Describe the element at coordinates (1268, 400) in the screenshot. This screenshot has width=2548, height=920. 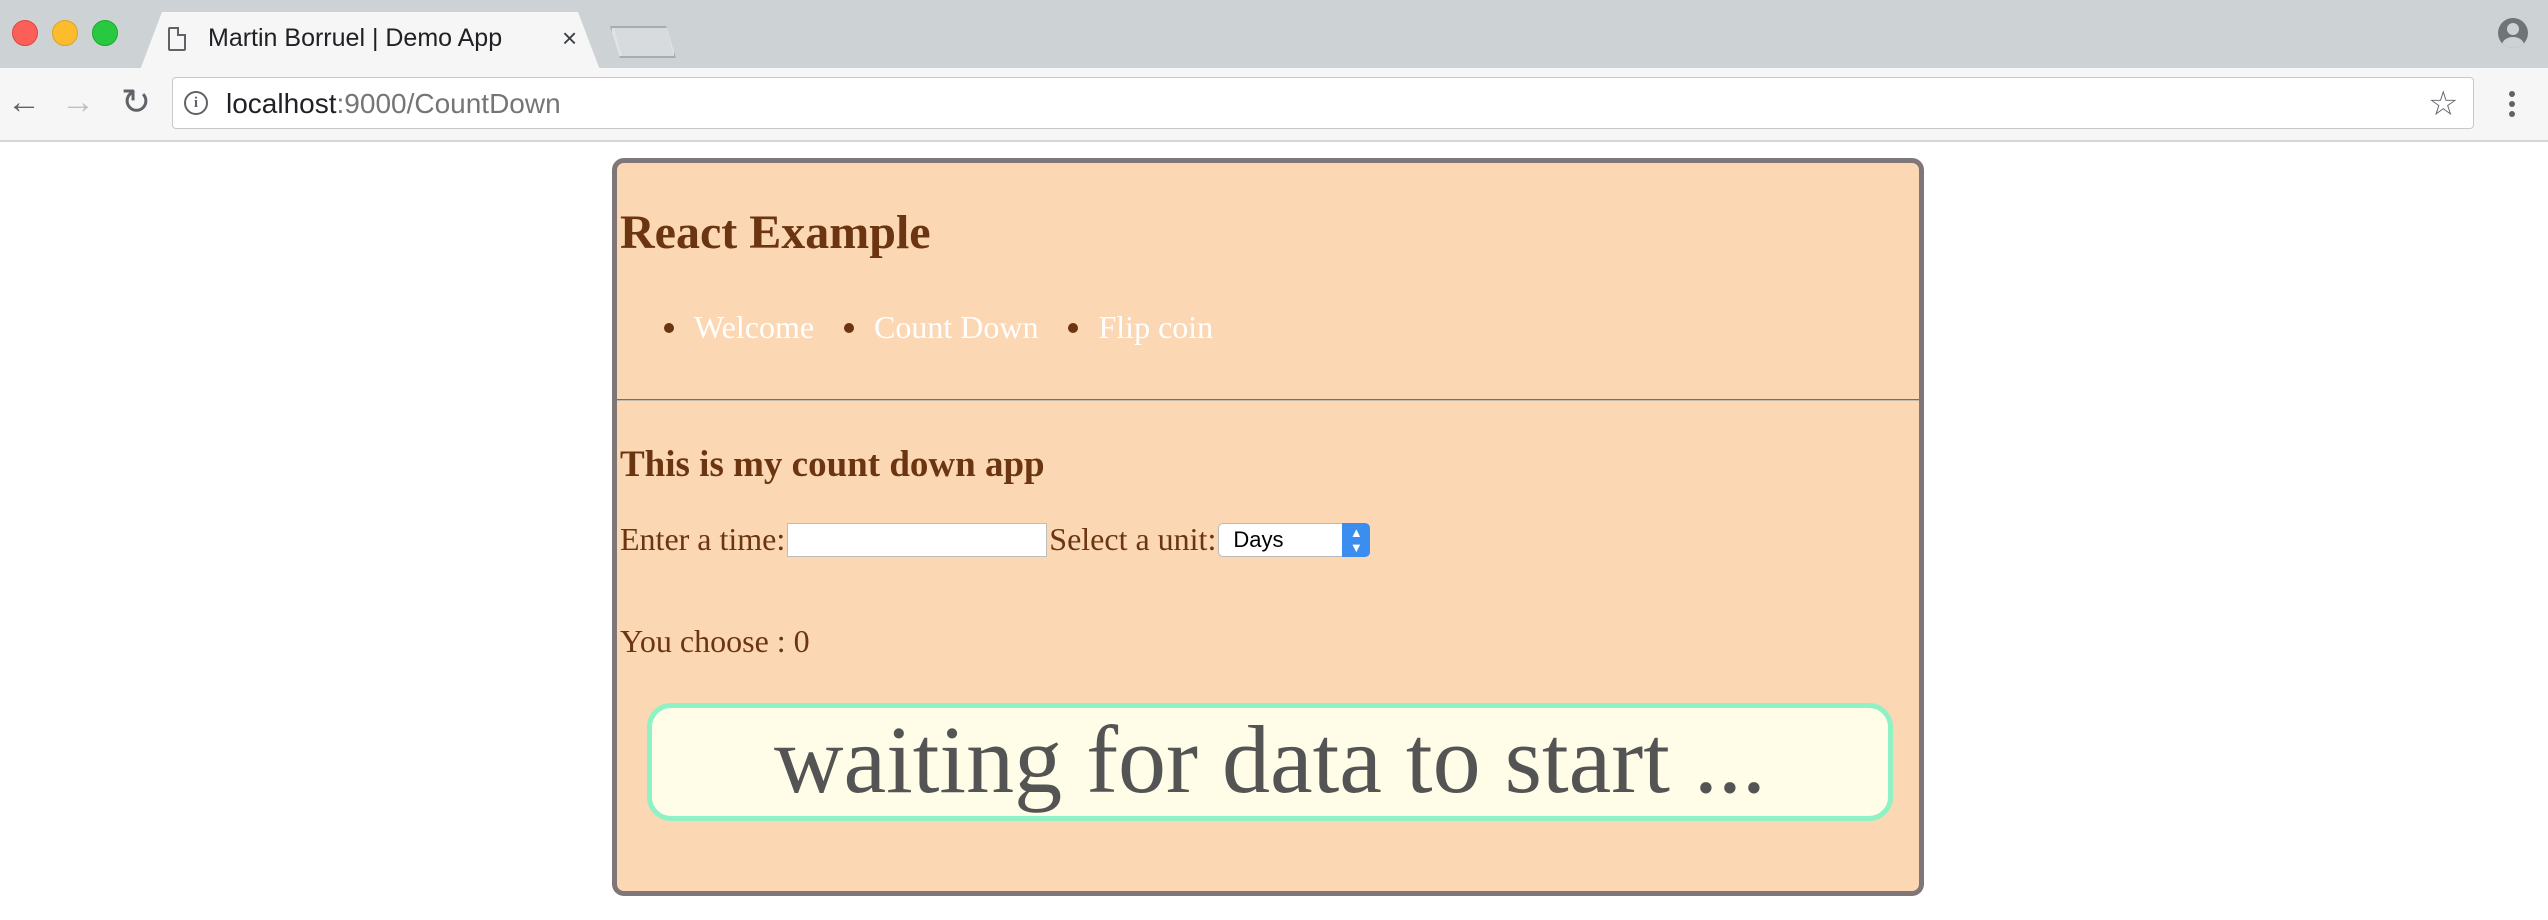
I see `divider` at that location.